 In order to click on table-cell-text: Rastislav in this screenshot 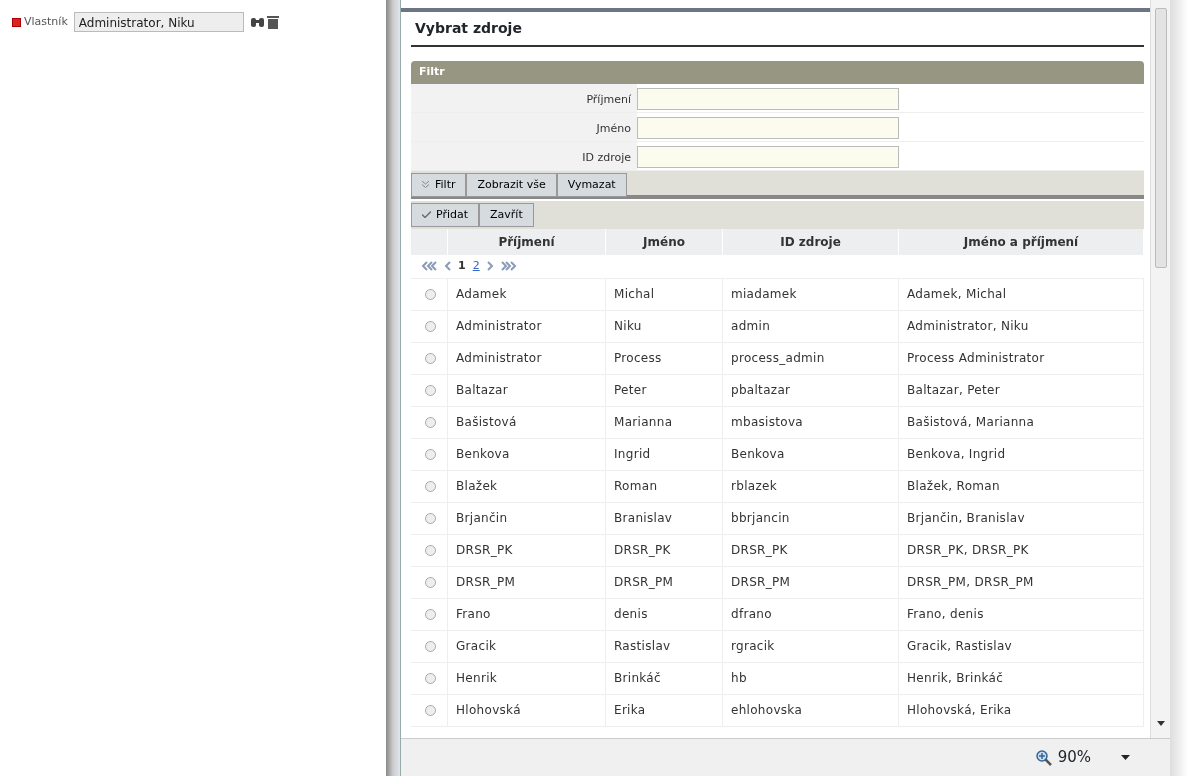, I will do `click(642, 646)`.